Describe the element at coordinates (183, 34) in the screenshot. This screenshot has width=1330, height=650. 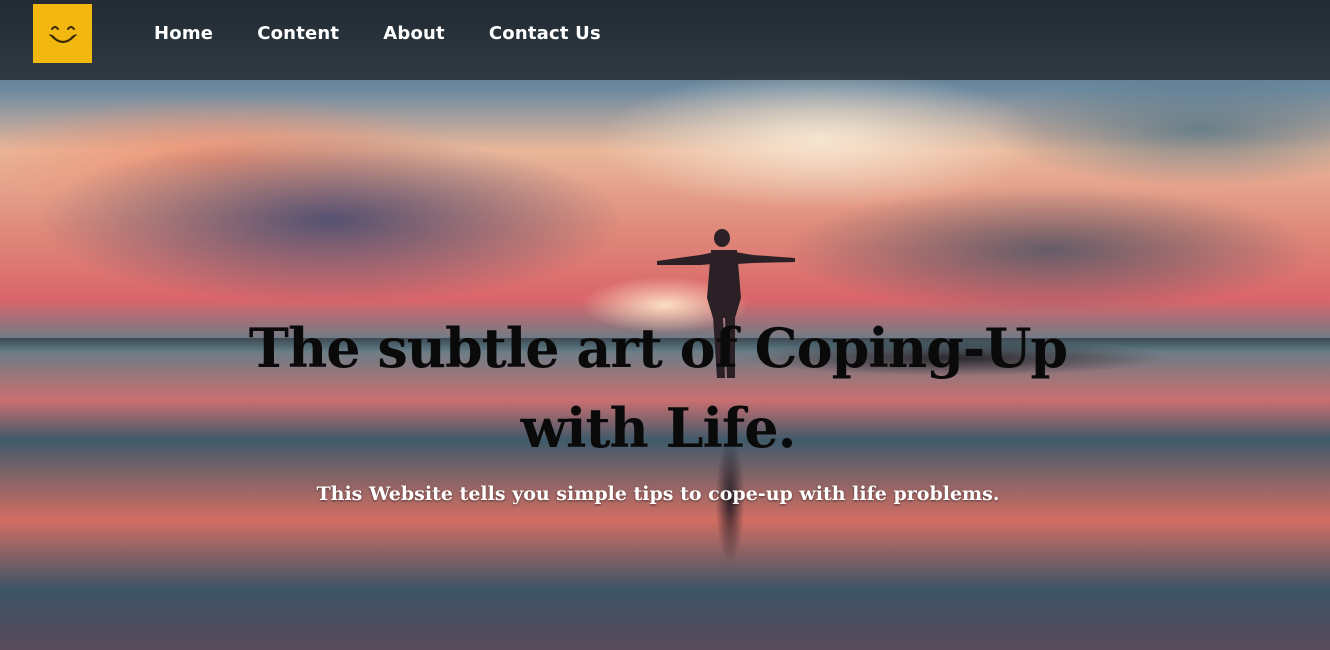
I see `nav-link-home: Home` at that location.